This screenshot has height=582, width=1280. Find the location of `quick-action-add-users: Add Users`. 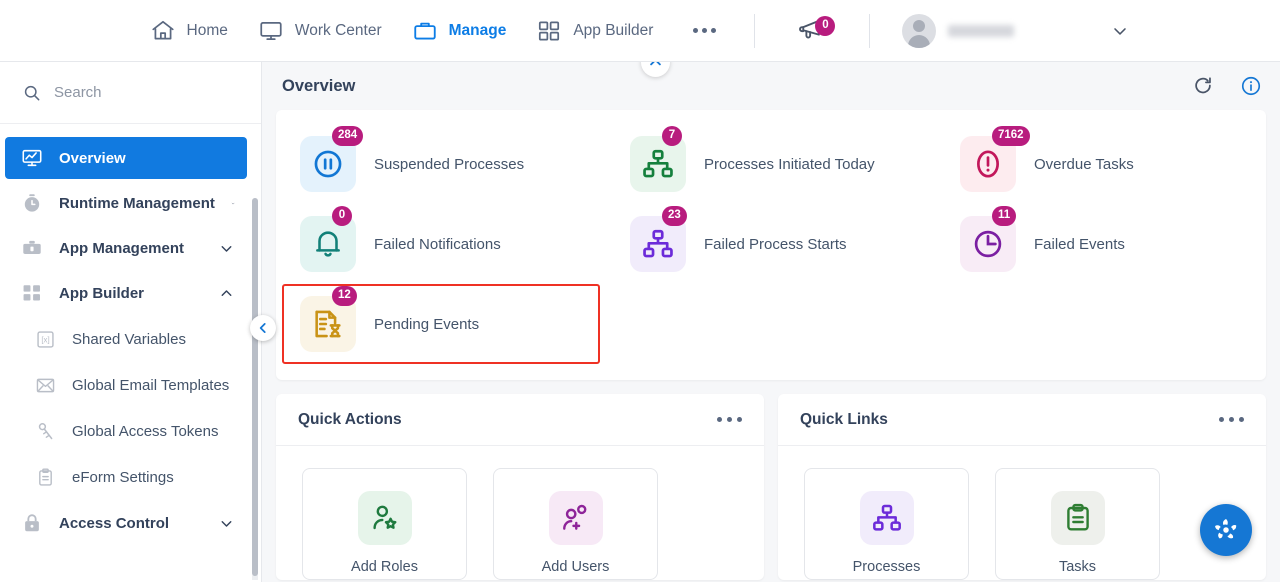

quick-action-add-users: Add Users is located at coordinates (575, 524).